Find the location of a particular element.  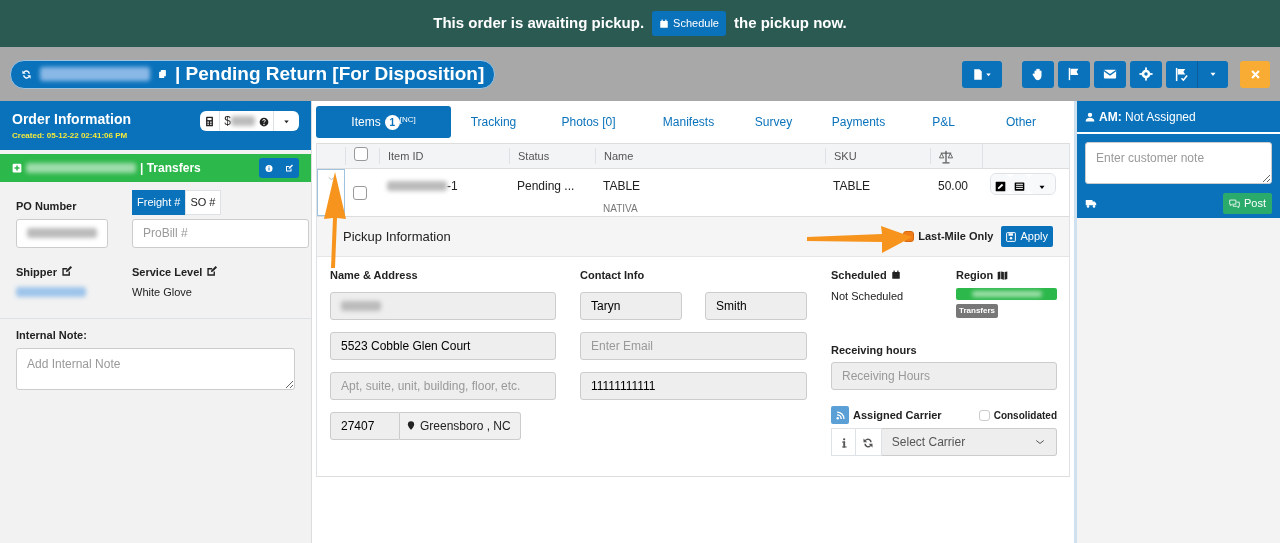

flag-check-icon is located at coordinates (1181, 74).